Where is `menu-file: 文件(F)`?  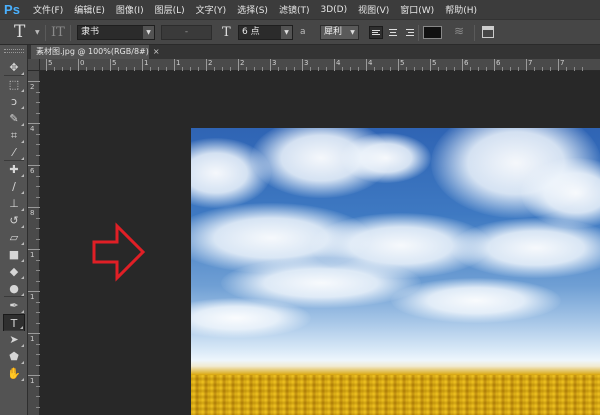 menu-file: 文件(F) is located at coordinates (48, 9).